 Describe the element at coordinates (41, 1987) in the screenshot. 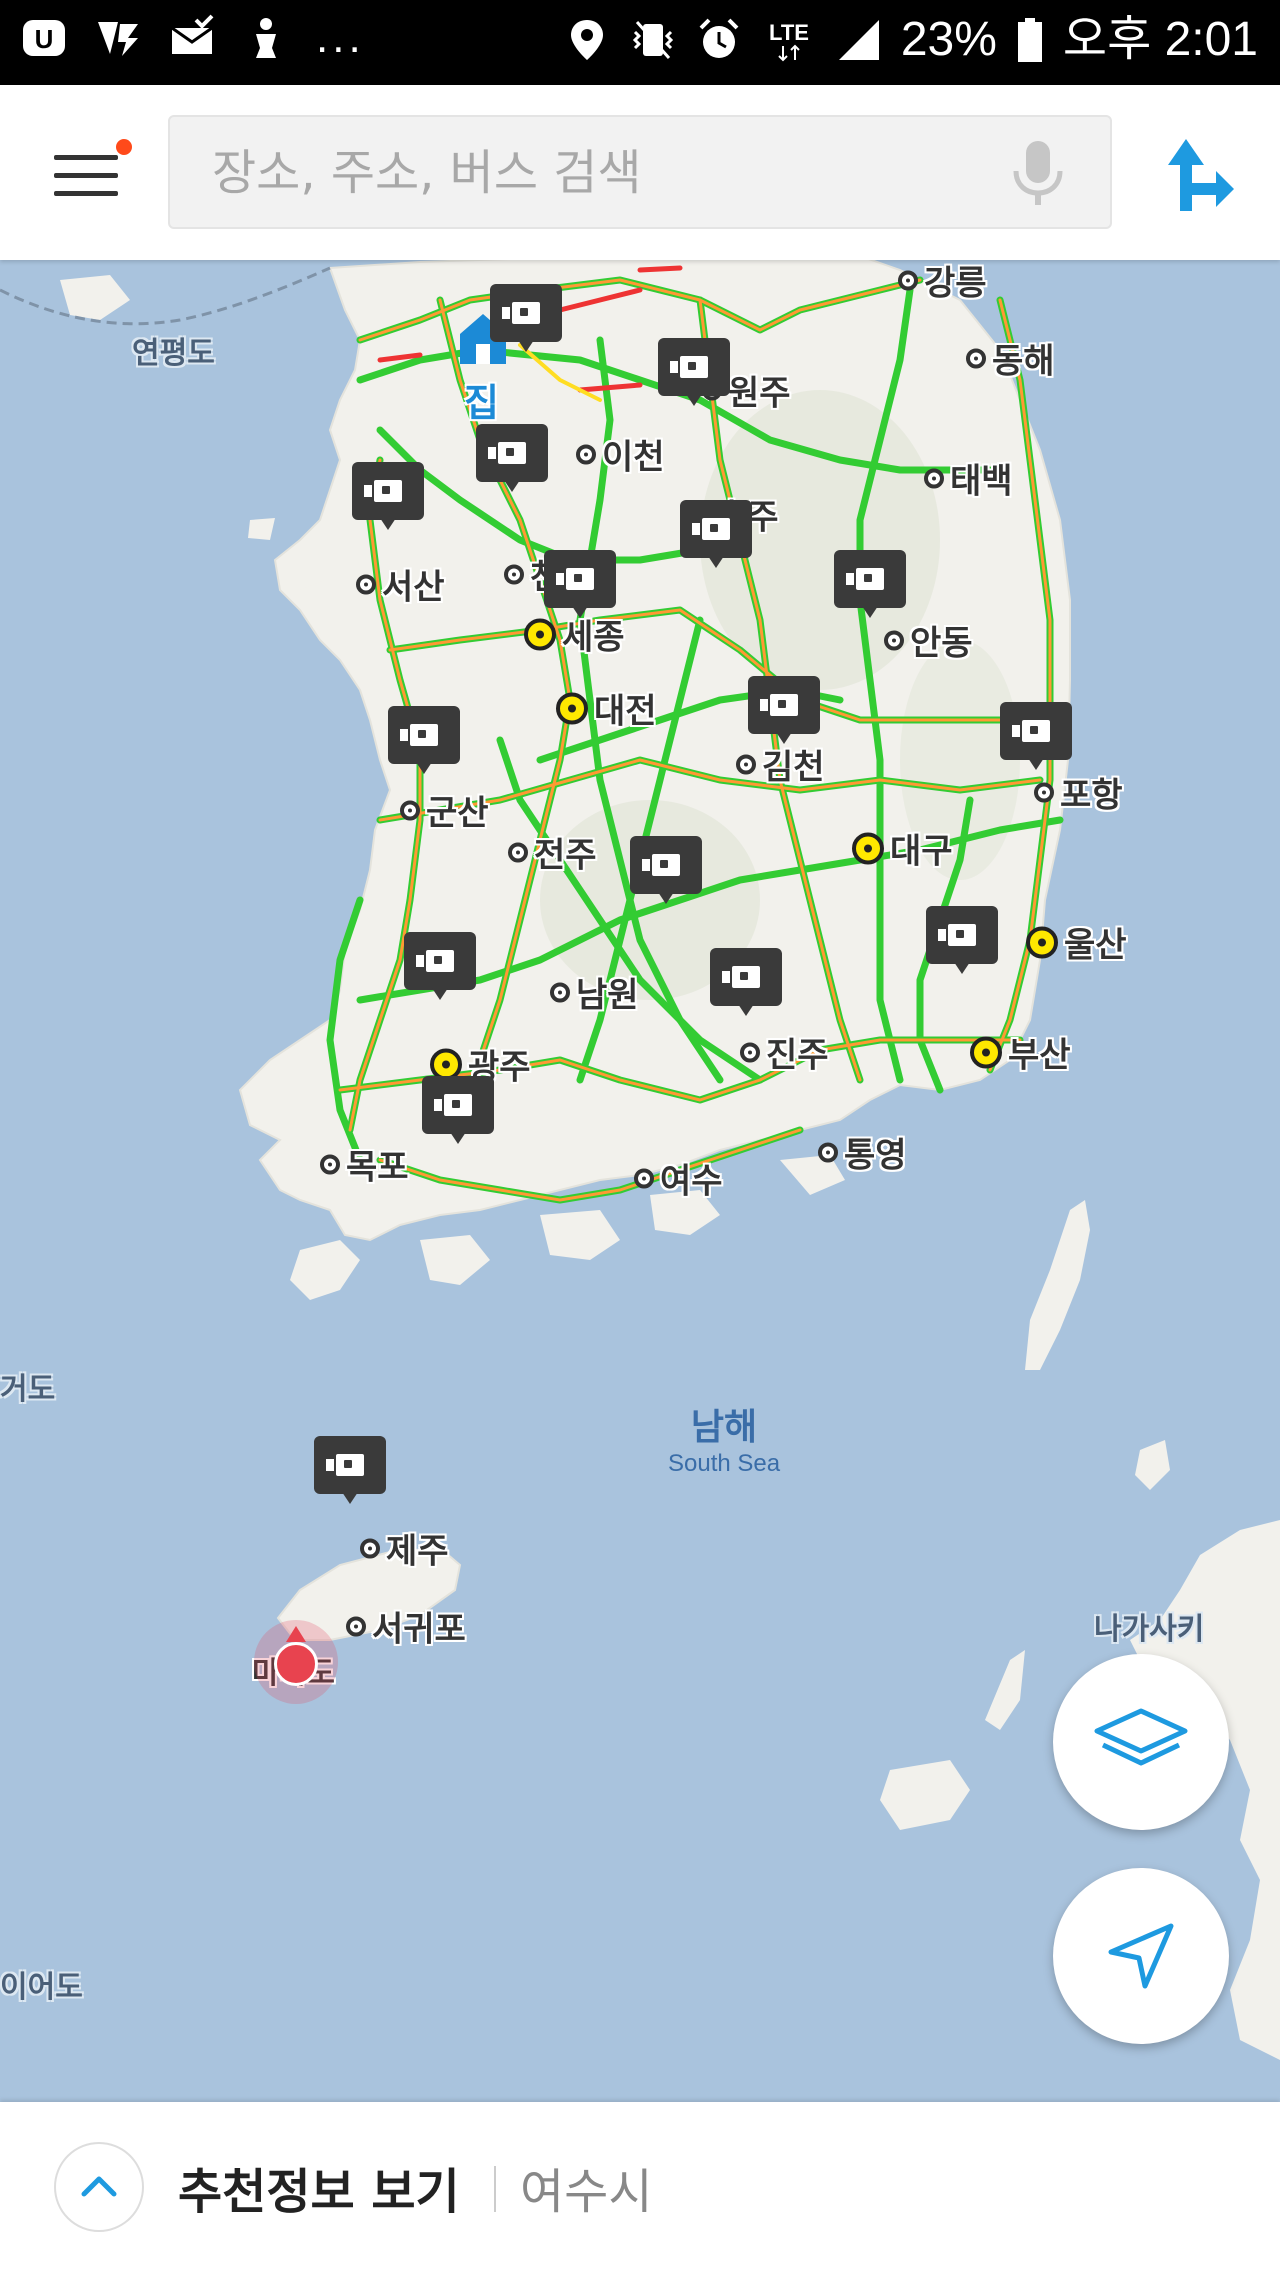

I see `region-ieodo: 이어도` at that location.